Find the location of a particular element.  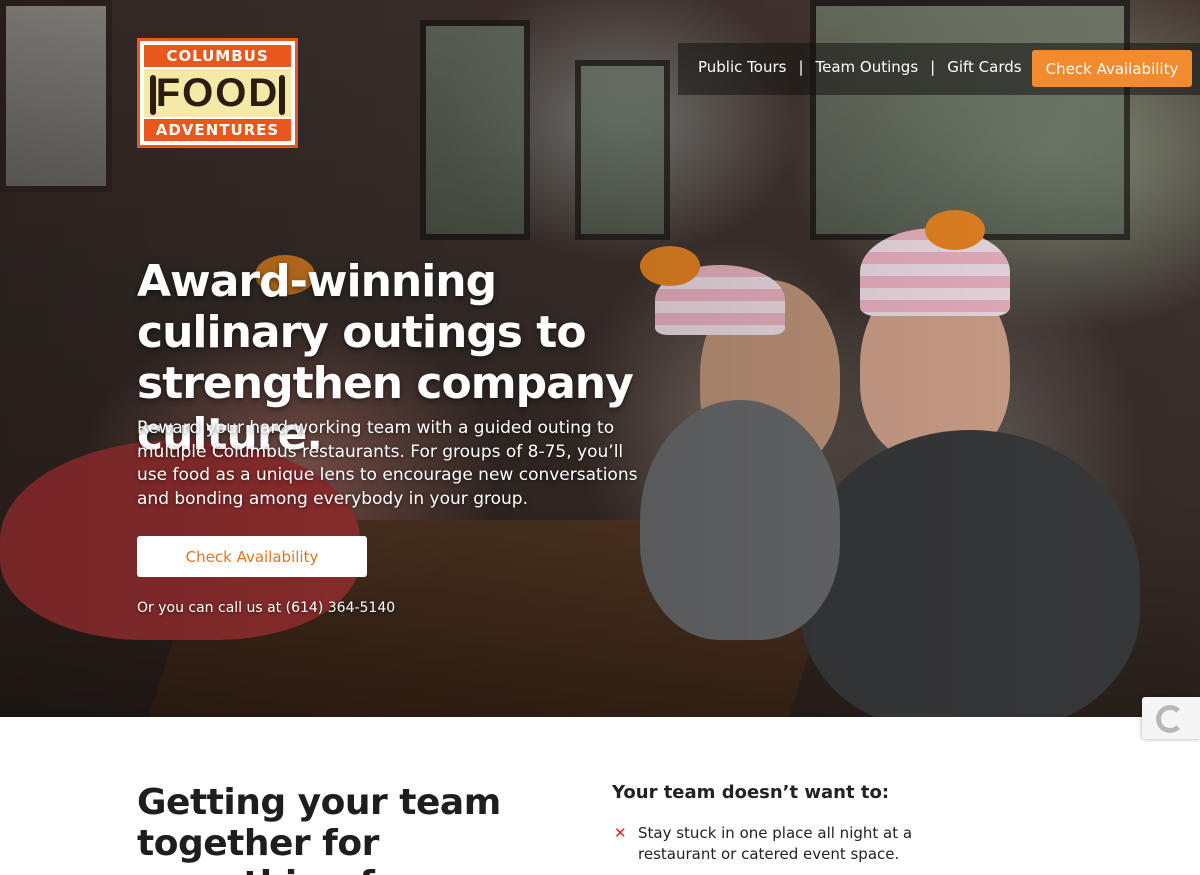

logo-text-mid: FOOD is located at coordinates (217, 93).